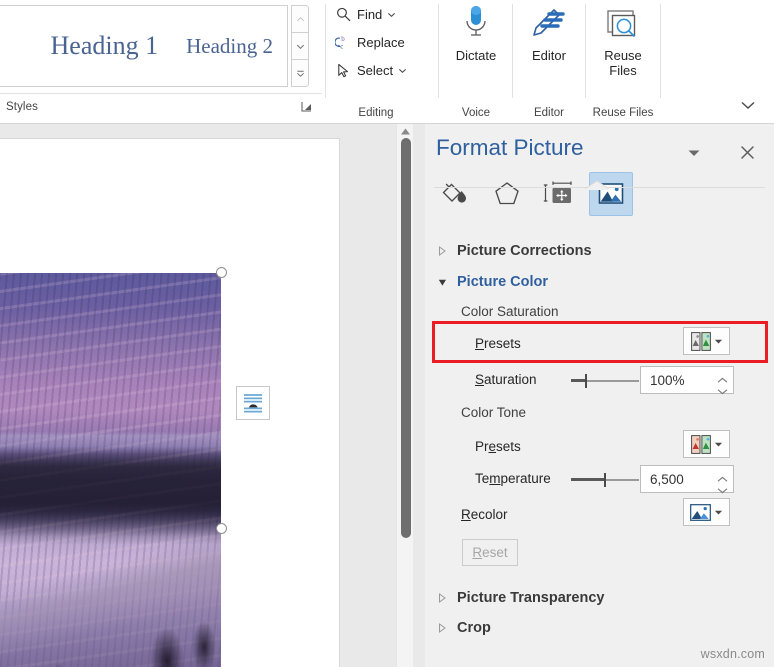  I want to click on styles-scroll-down-button, so click(300, 46).